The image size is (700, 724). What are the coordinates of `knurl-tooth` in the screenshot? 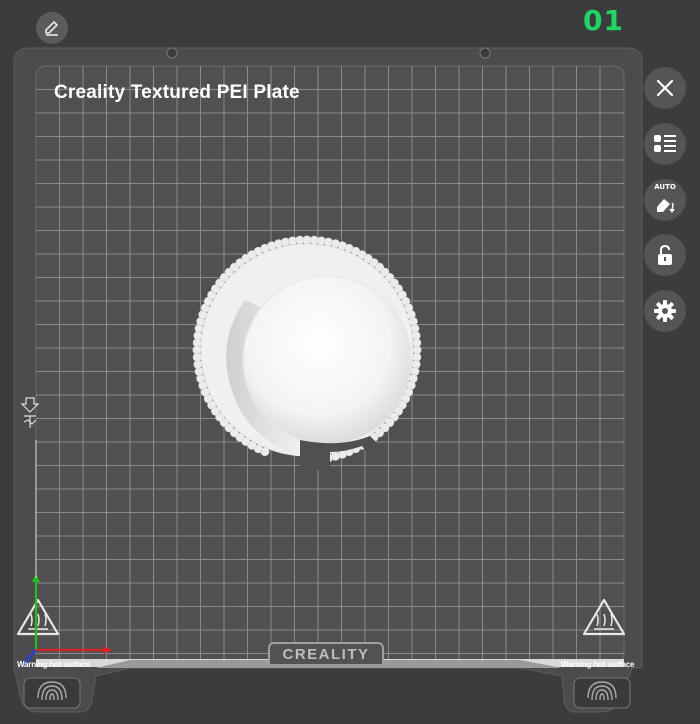 It's located at (417, 343).